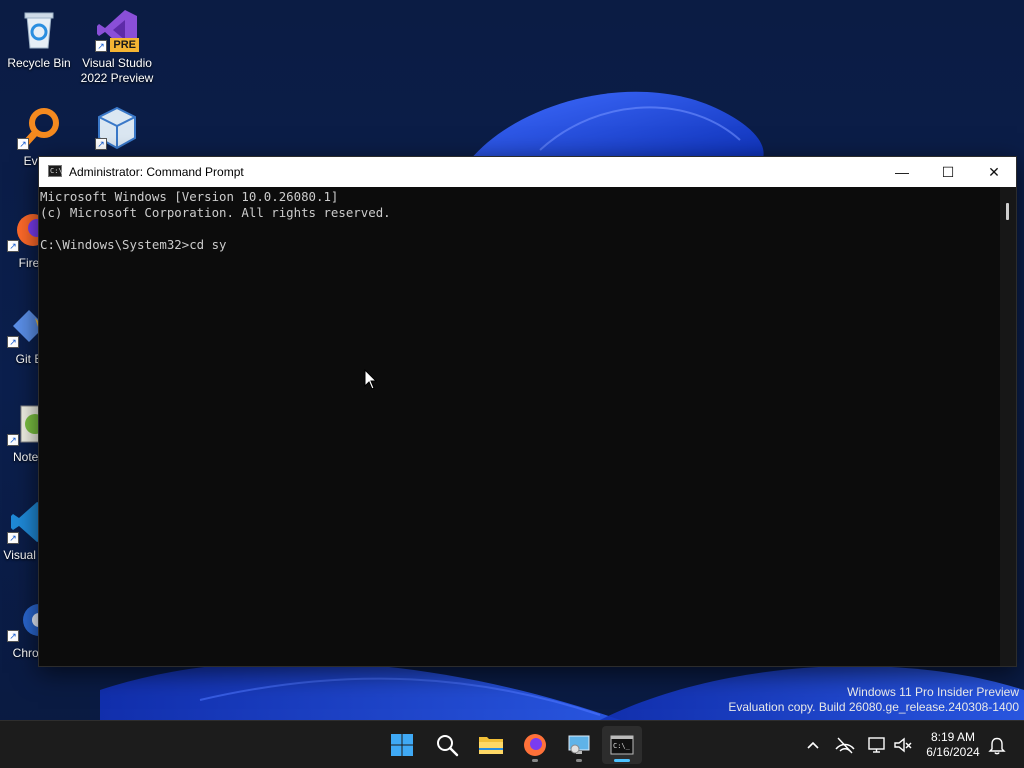 The width and height of the screenshot is (1024, 768). Describe the element at coordinates (953, 752) in the screenshot. I see `clock-date: 6/16/2024` at that location.